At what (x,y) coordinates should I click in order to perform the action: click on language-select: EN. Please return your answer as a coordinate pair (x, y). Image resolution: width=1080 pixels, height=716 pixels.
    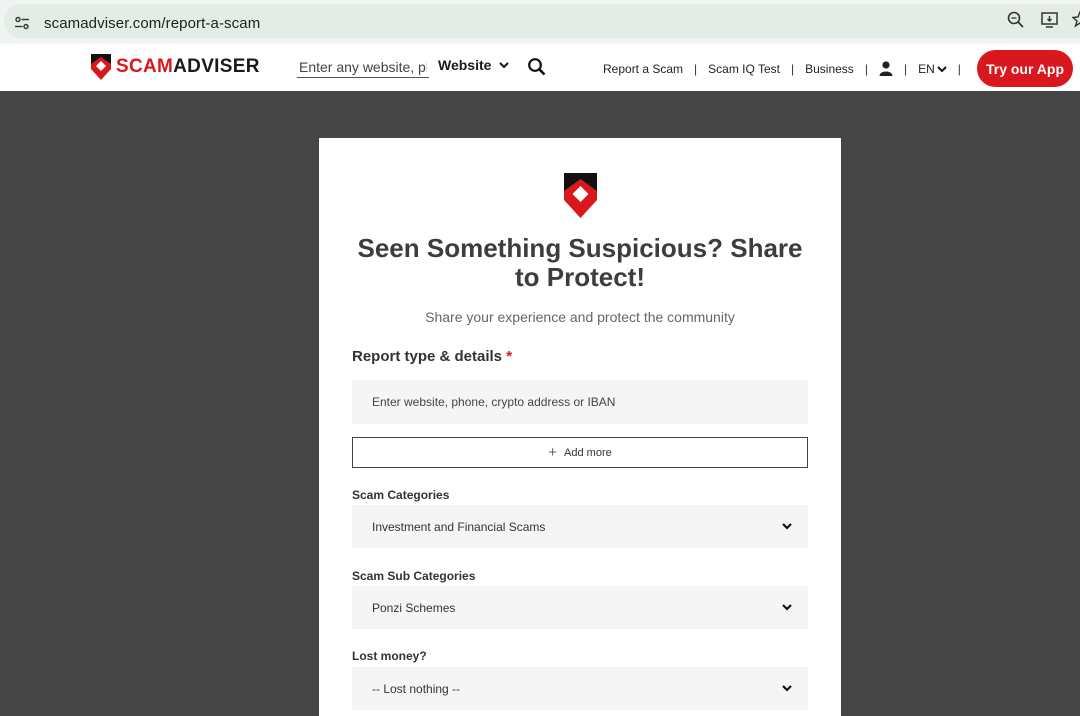
    Looking at the image, I should click on (932, 69).